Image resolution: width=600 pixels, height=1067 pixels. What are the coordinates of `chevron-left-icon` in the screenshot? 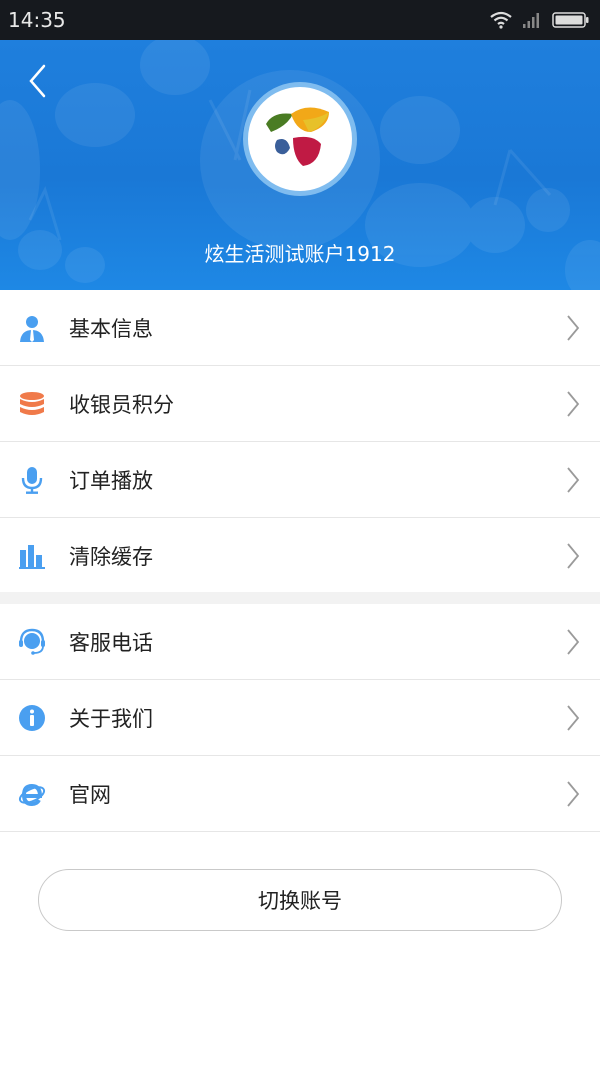 It's located at (37, 81).